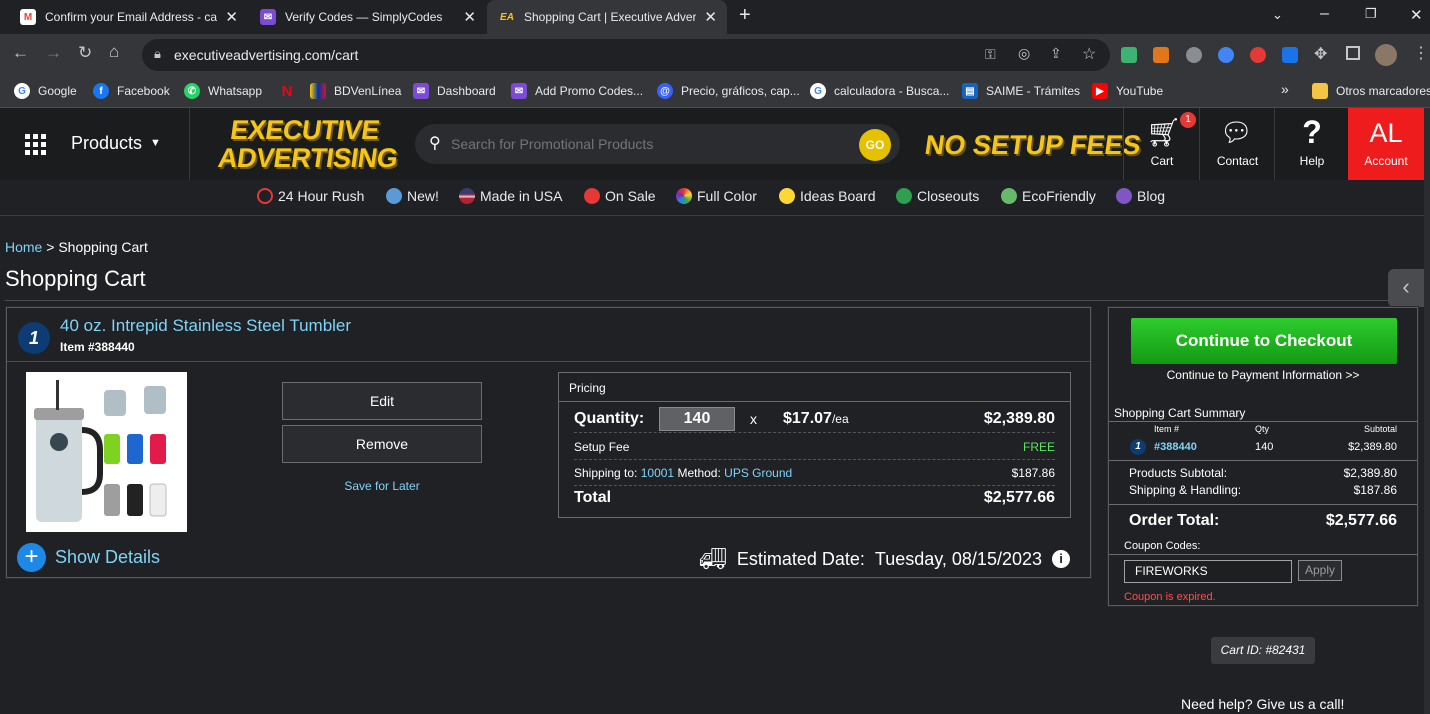 The height and width of the screenshot is (714, 1430). I want to click on forward-icon: →, so click(53, 53).